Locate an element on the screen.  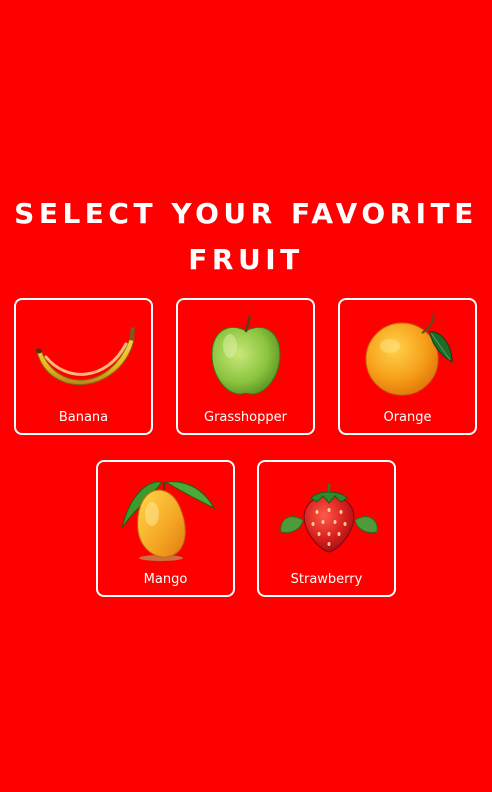
fruit-card-banana: Banana is located at coordinates (83, 366).